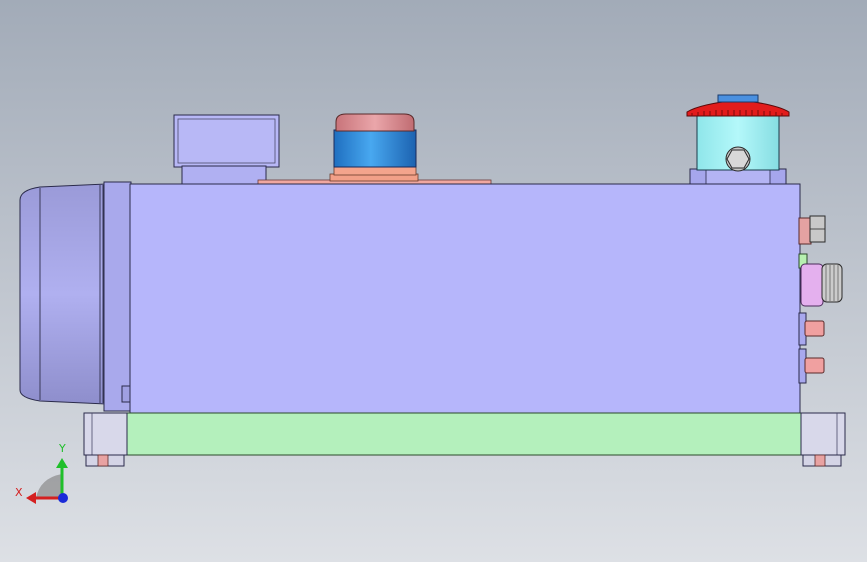  What do you see at coordinates (226, 141) in the screenshot?
I see `terminal-box-lid` at bounding box center [226, 141].